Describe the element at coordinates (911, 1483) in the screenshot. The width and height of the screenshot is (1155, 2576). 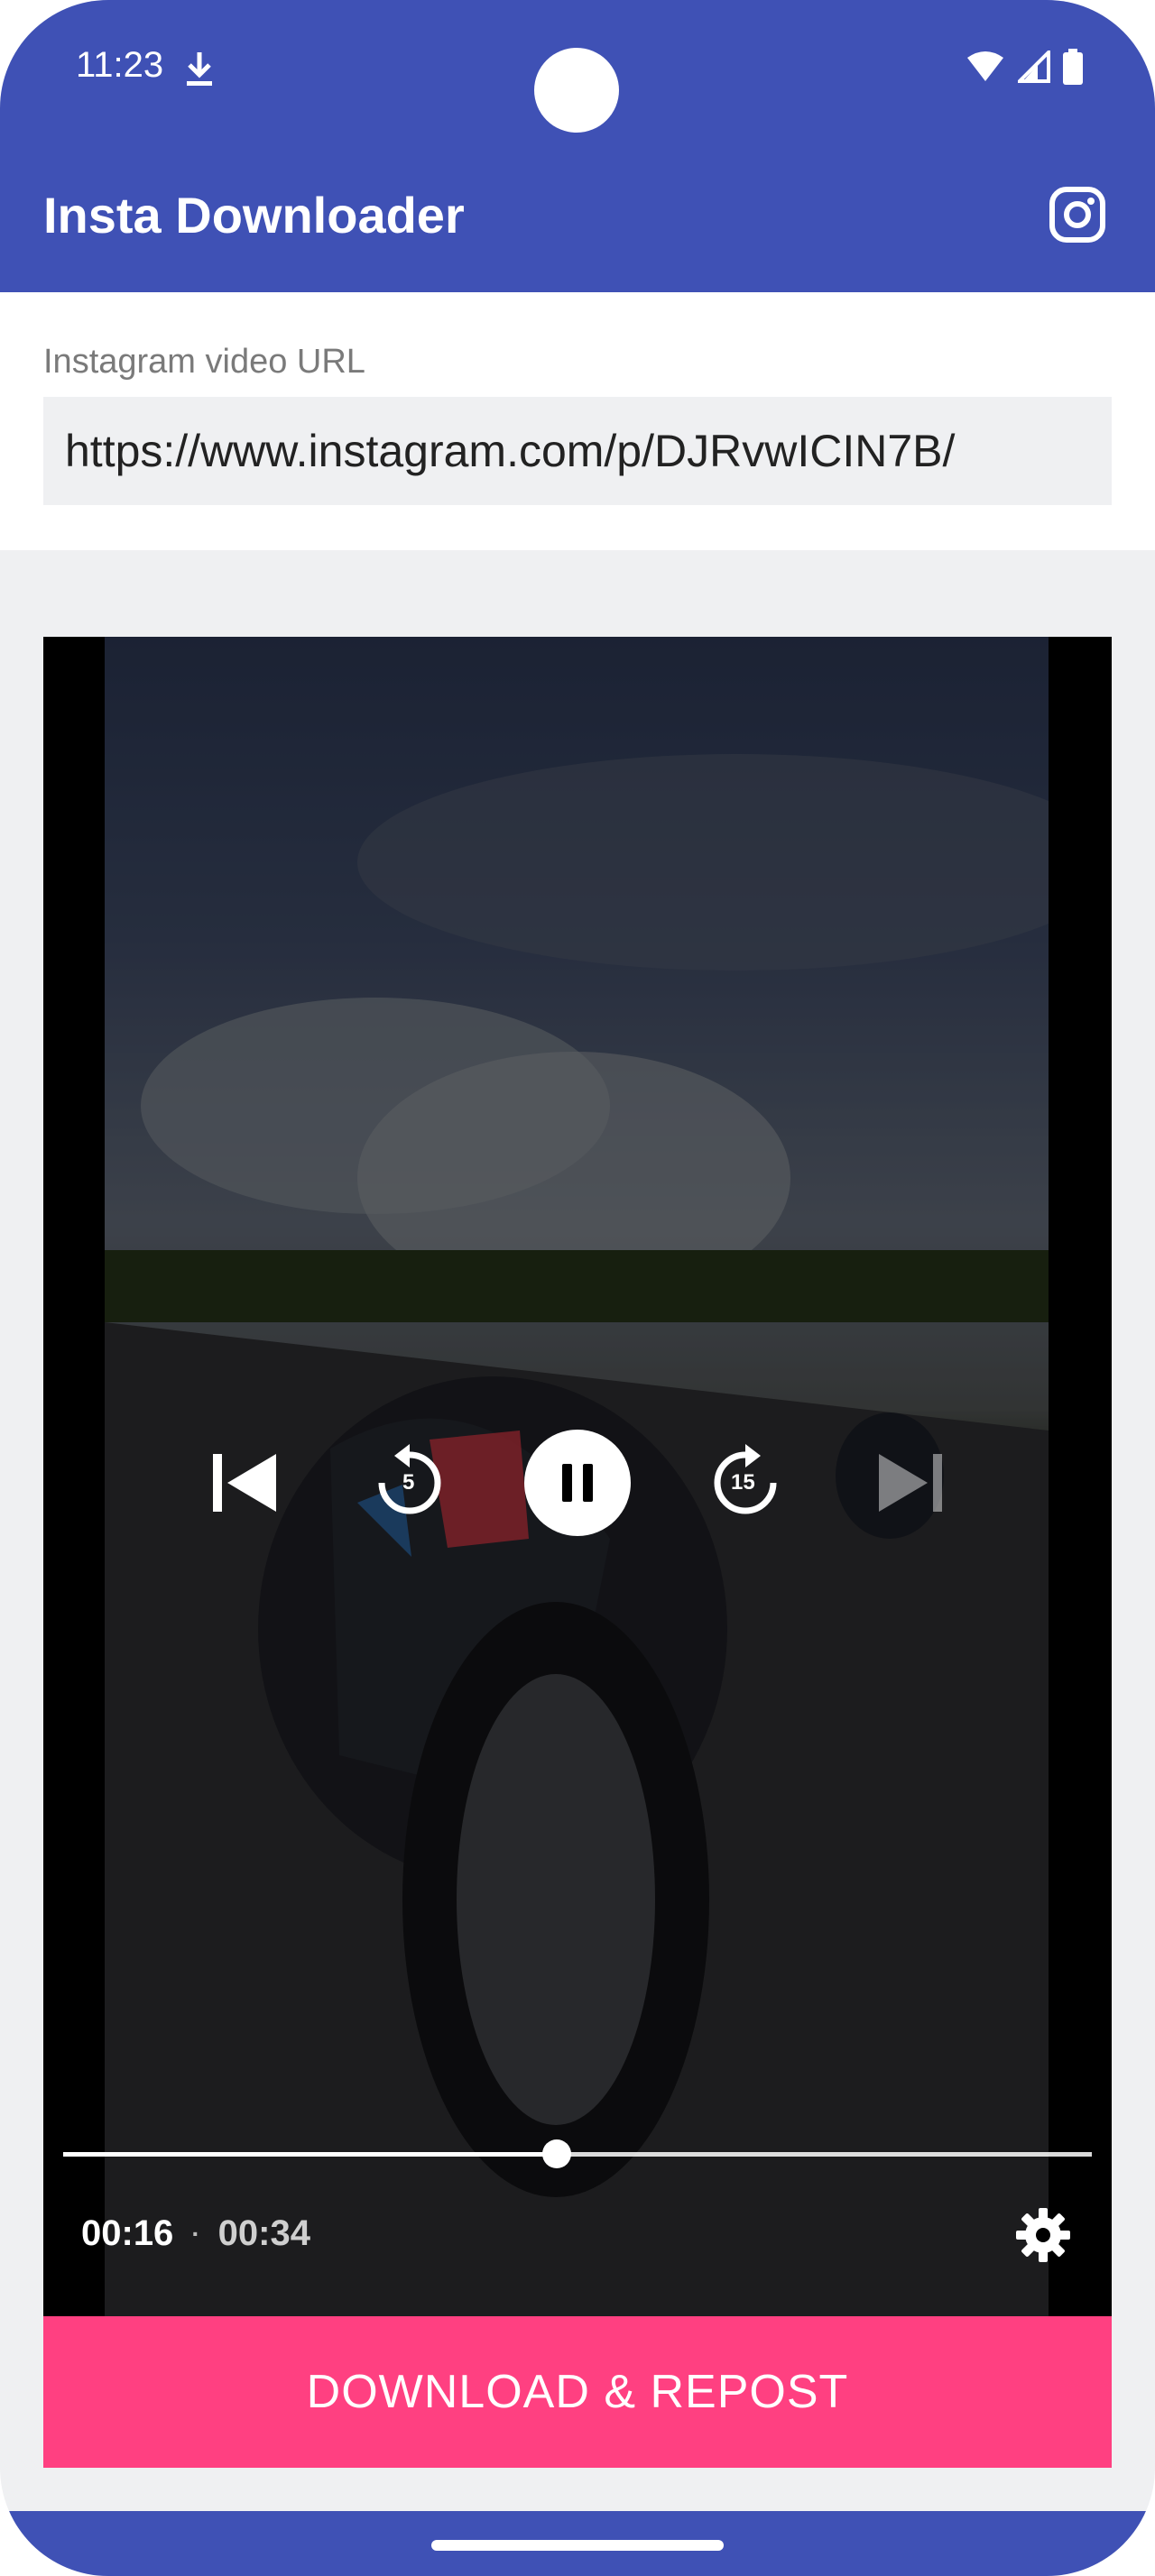
I see `next-icon` at that location.